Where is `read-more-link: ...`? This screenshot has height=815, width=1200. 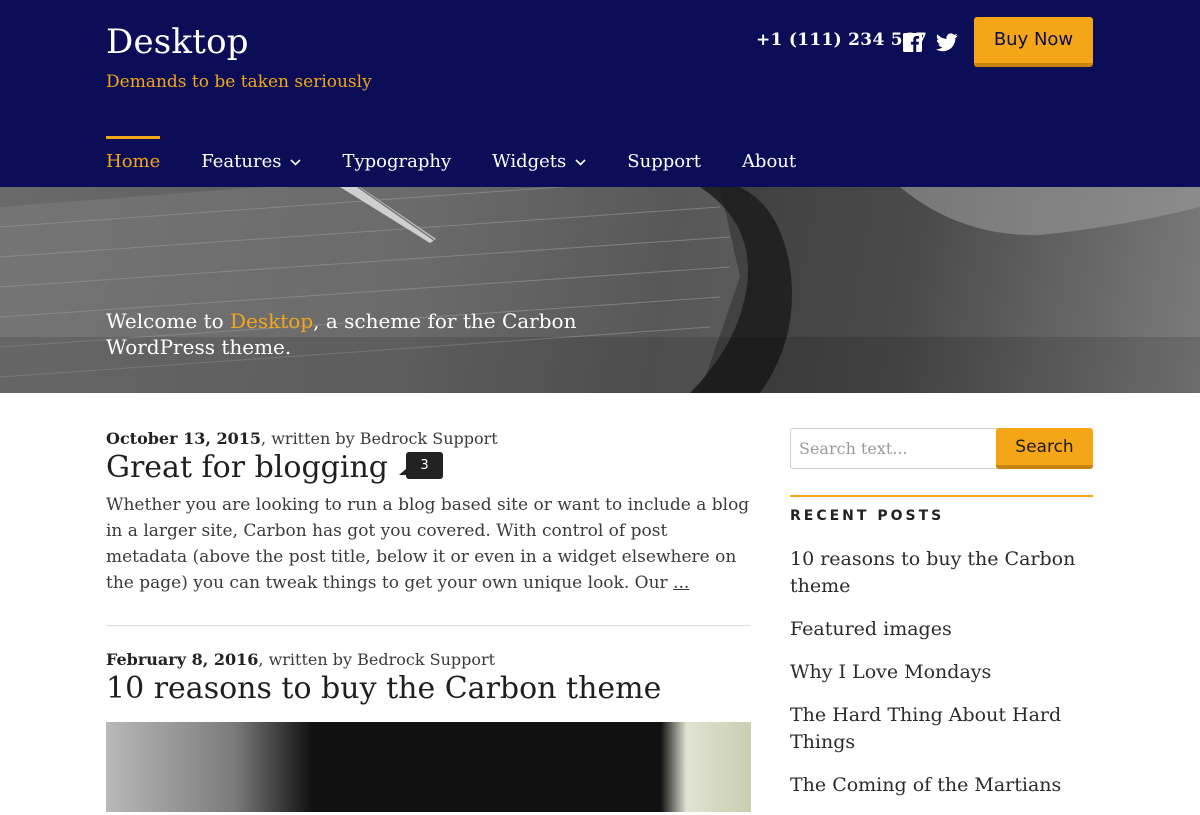 read-more-link: ... is located at coordinates (681, 583).